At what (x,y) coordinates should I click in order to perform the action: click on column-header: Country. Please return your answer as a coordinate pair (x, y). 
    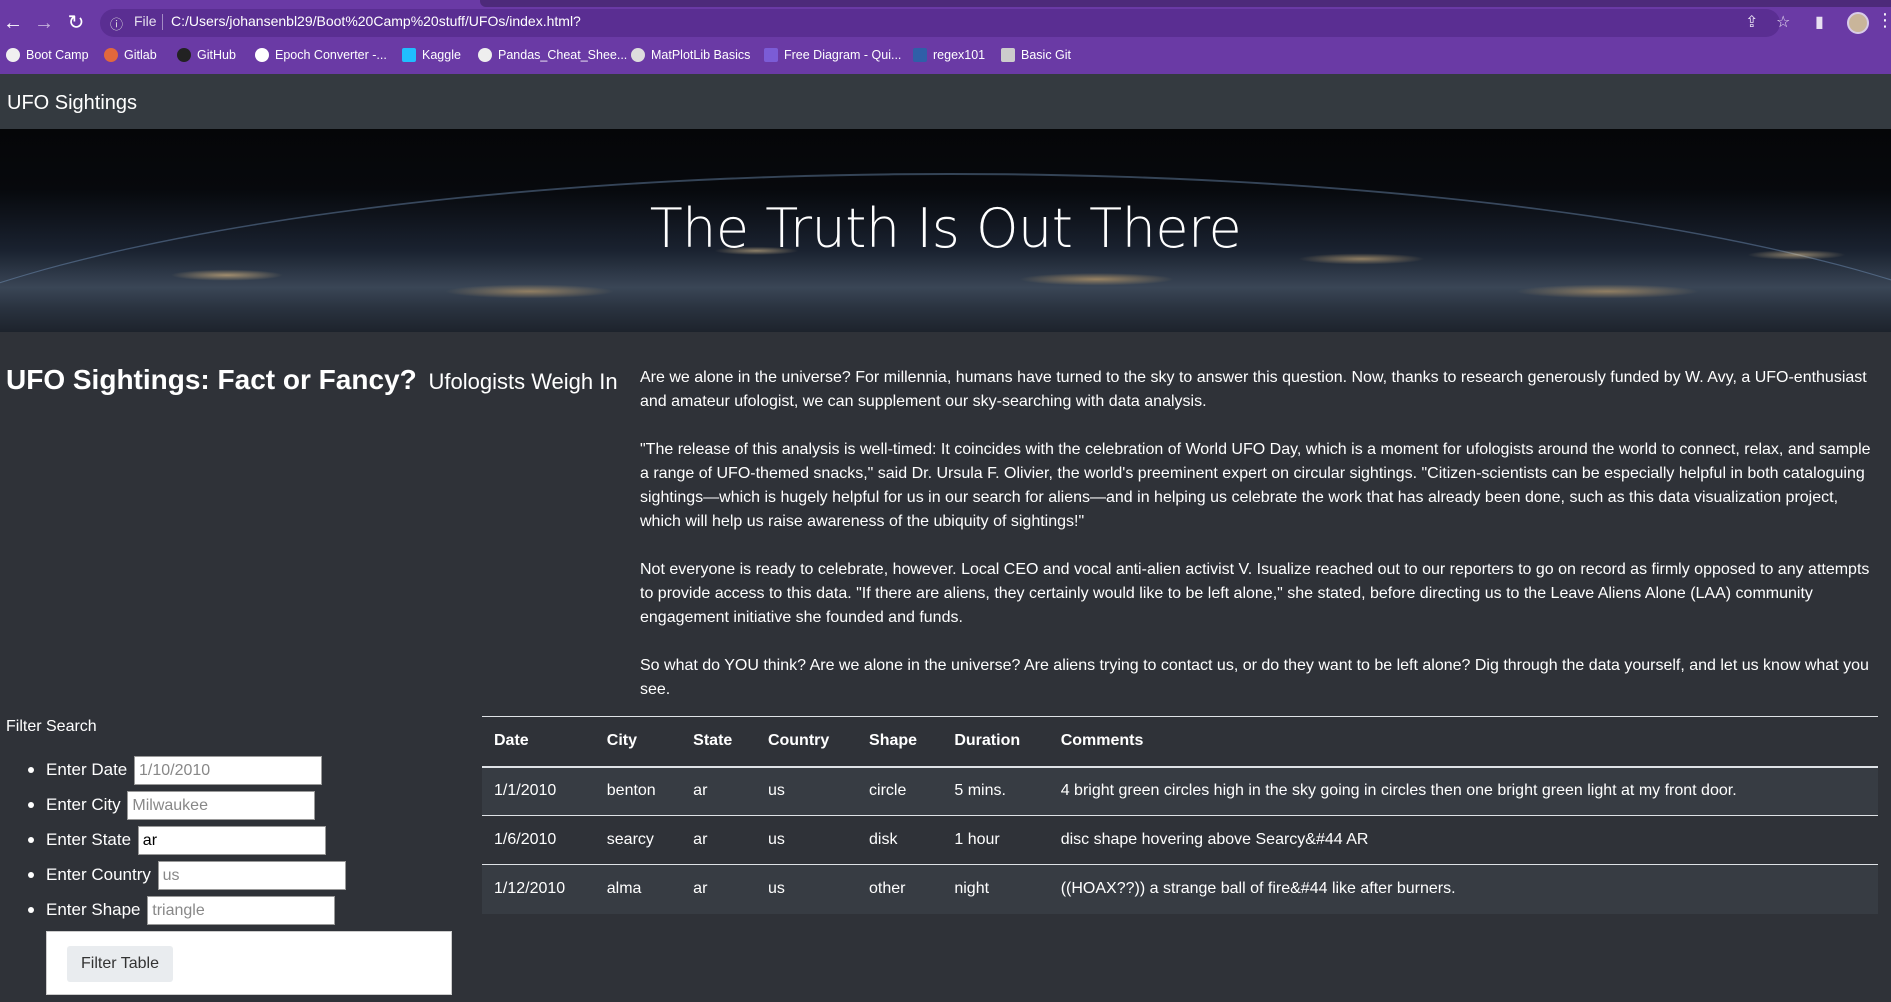
    Looking at the image, I should click on (806, 742).